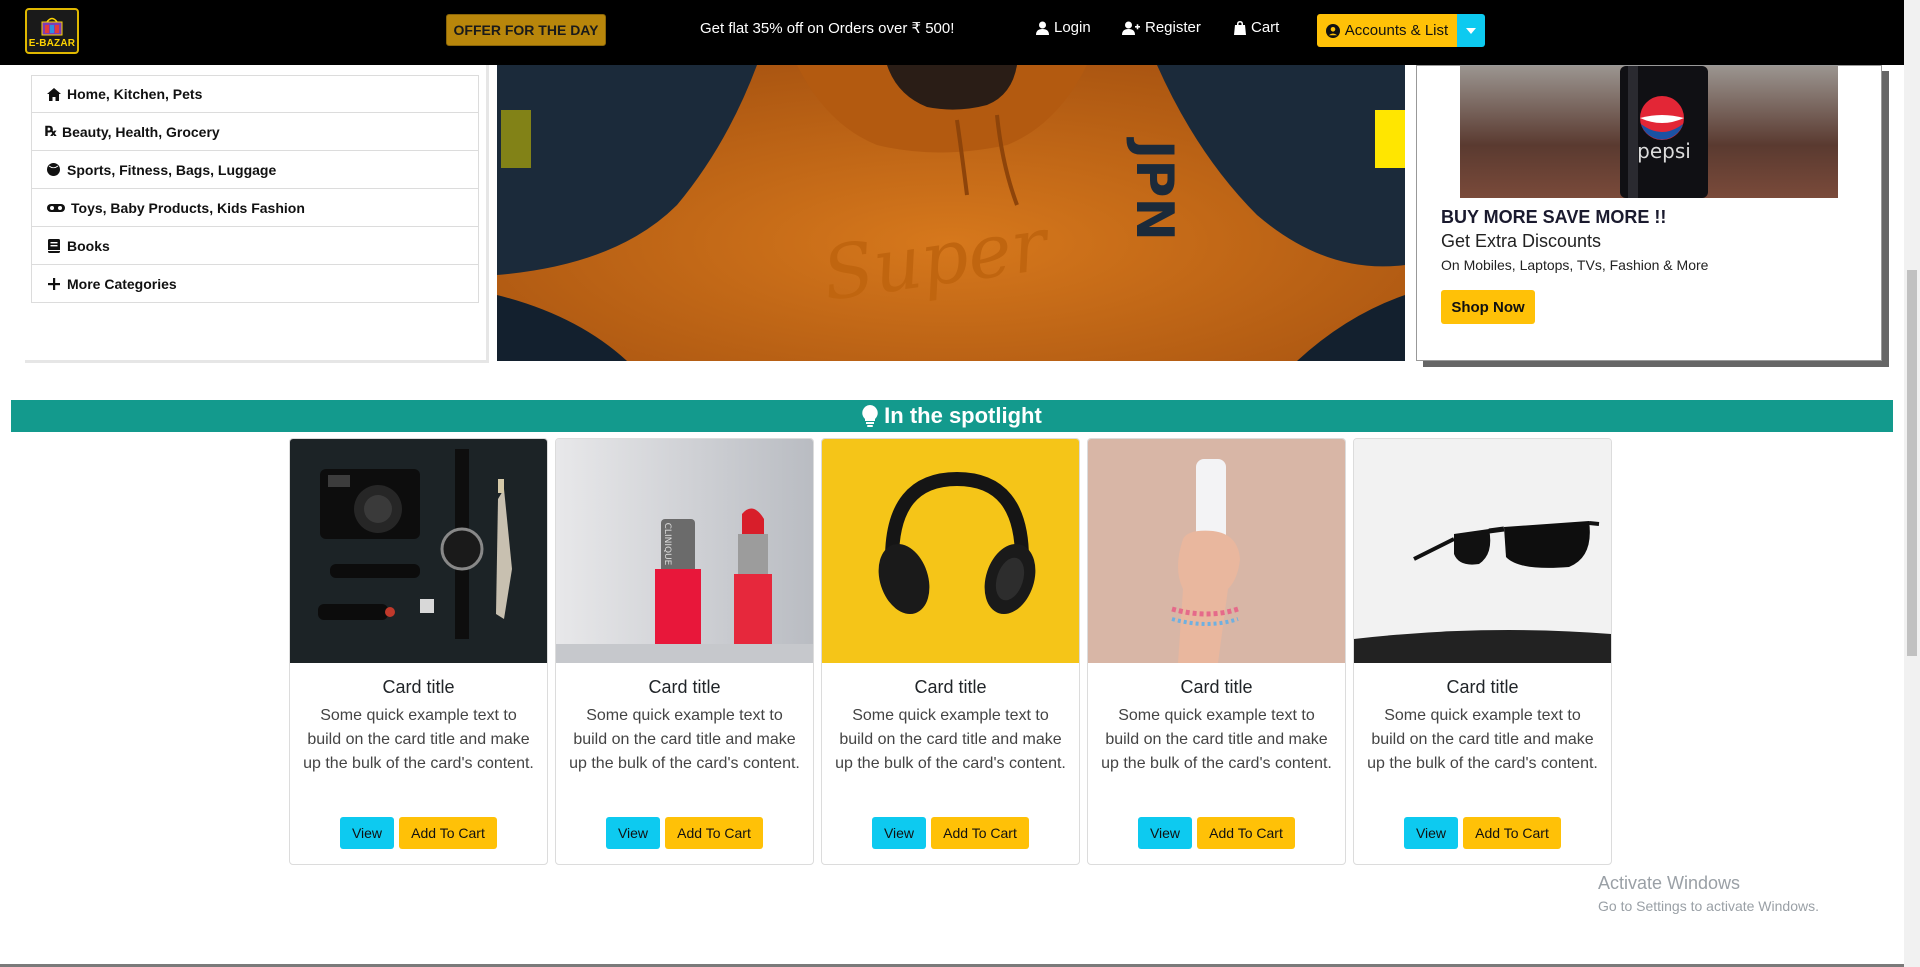 The width and height of the screenshot is (1920, 967). What do you see at coordinates (52, 43) in the screenshot?
I see `logo-text: E-BAZAR` at bounding box center [52, 43].